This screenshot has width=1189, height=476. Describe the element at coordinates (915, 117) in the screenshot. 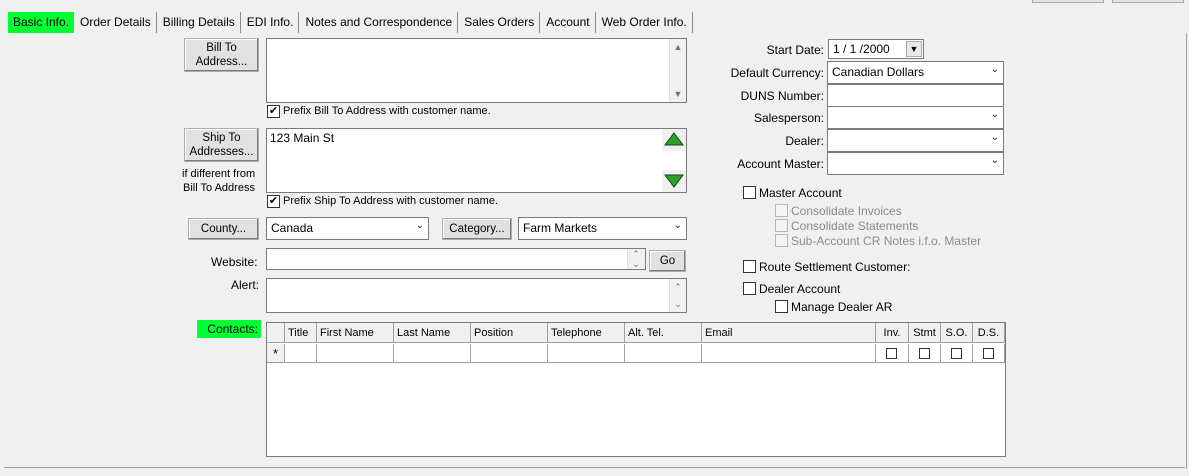

I see `salesperson-select: ⌄` at that location.